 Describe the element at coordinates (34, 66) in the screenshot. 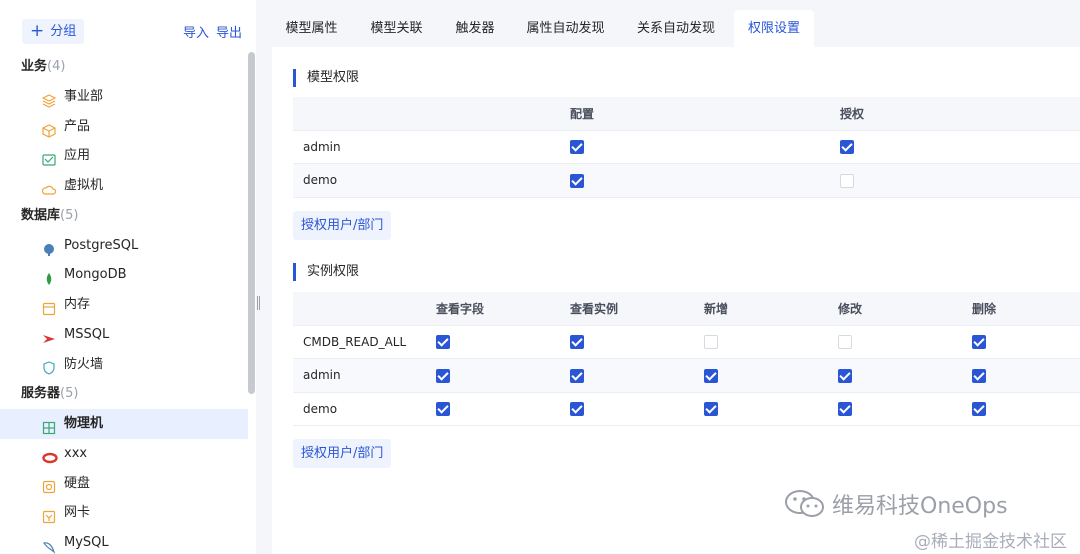

I see `group-title-label: 业务` at that location.